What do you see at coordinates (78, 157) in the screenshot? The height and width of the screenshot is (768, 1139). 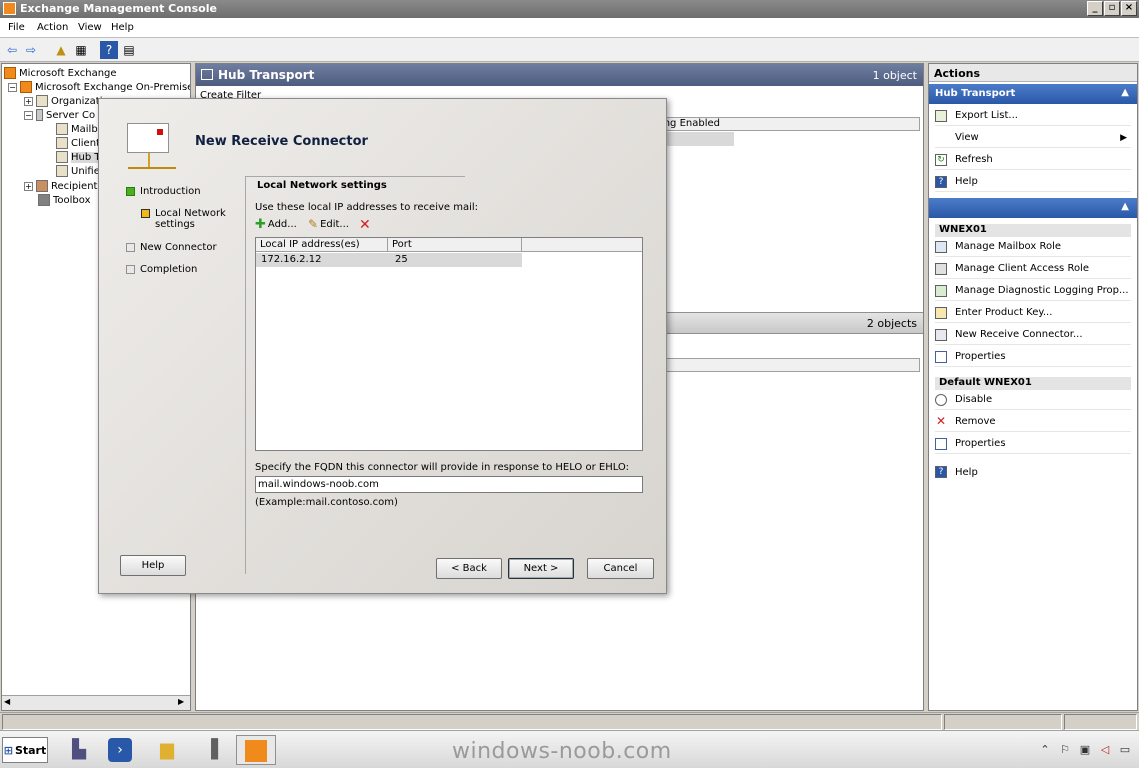 I see `tree-item-hub-transport: Hub T` at bounding box center [78, 157].